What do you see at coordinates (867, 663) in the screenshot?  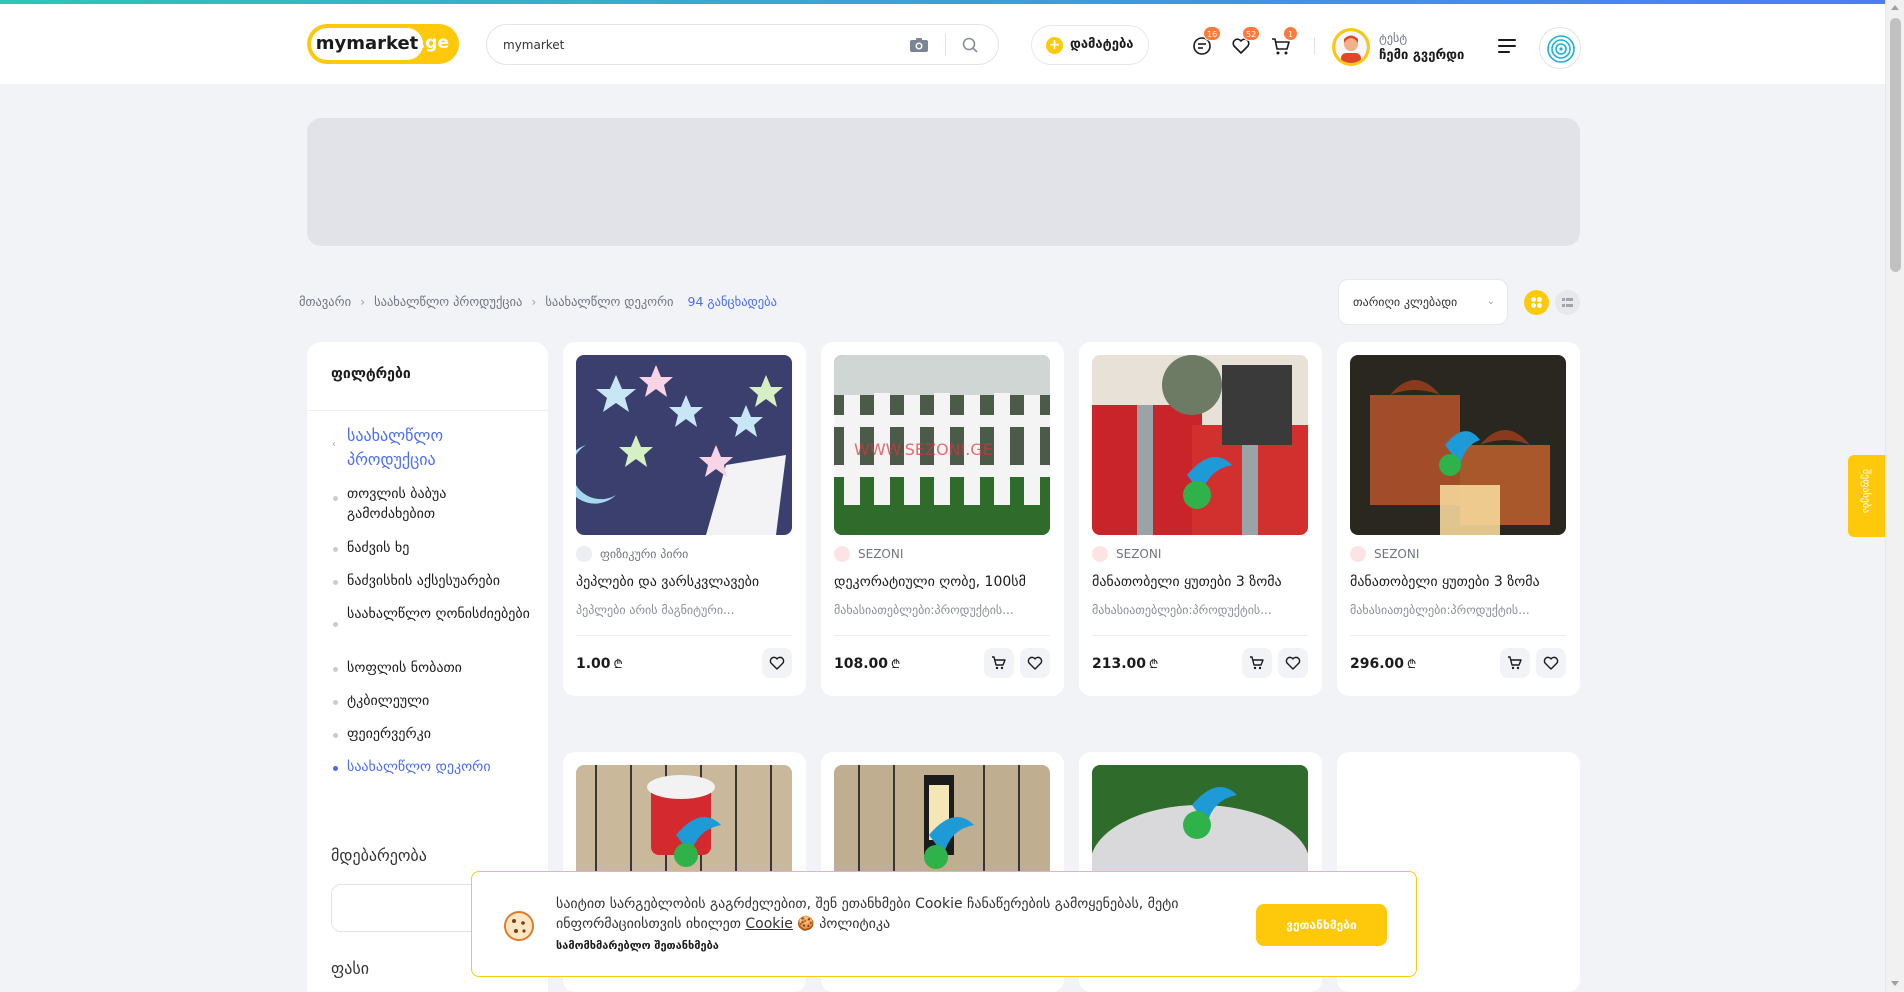 I see `product-price: 108.00 ₾` at bounding box center [867, 663].